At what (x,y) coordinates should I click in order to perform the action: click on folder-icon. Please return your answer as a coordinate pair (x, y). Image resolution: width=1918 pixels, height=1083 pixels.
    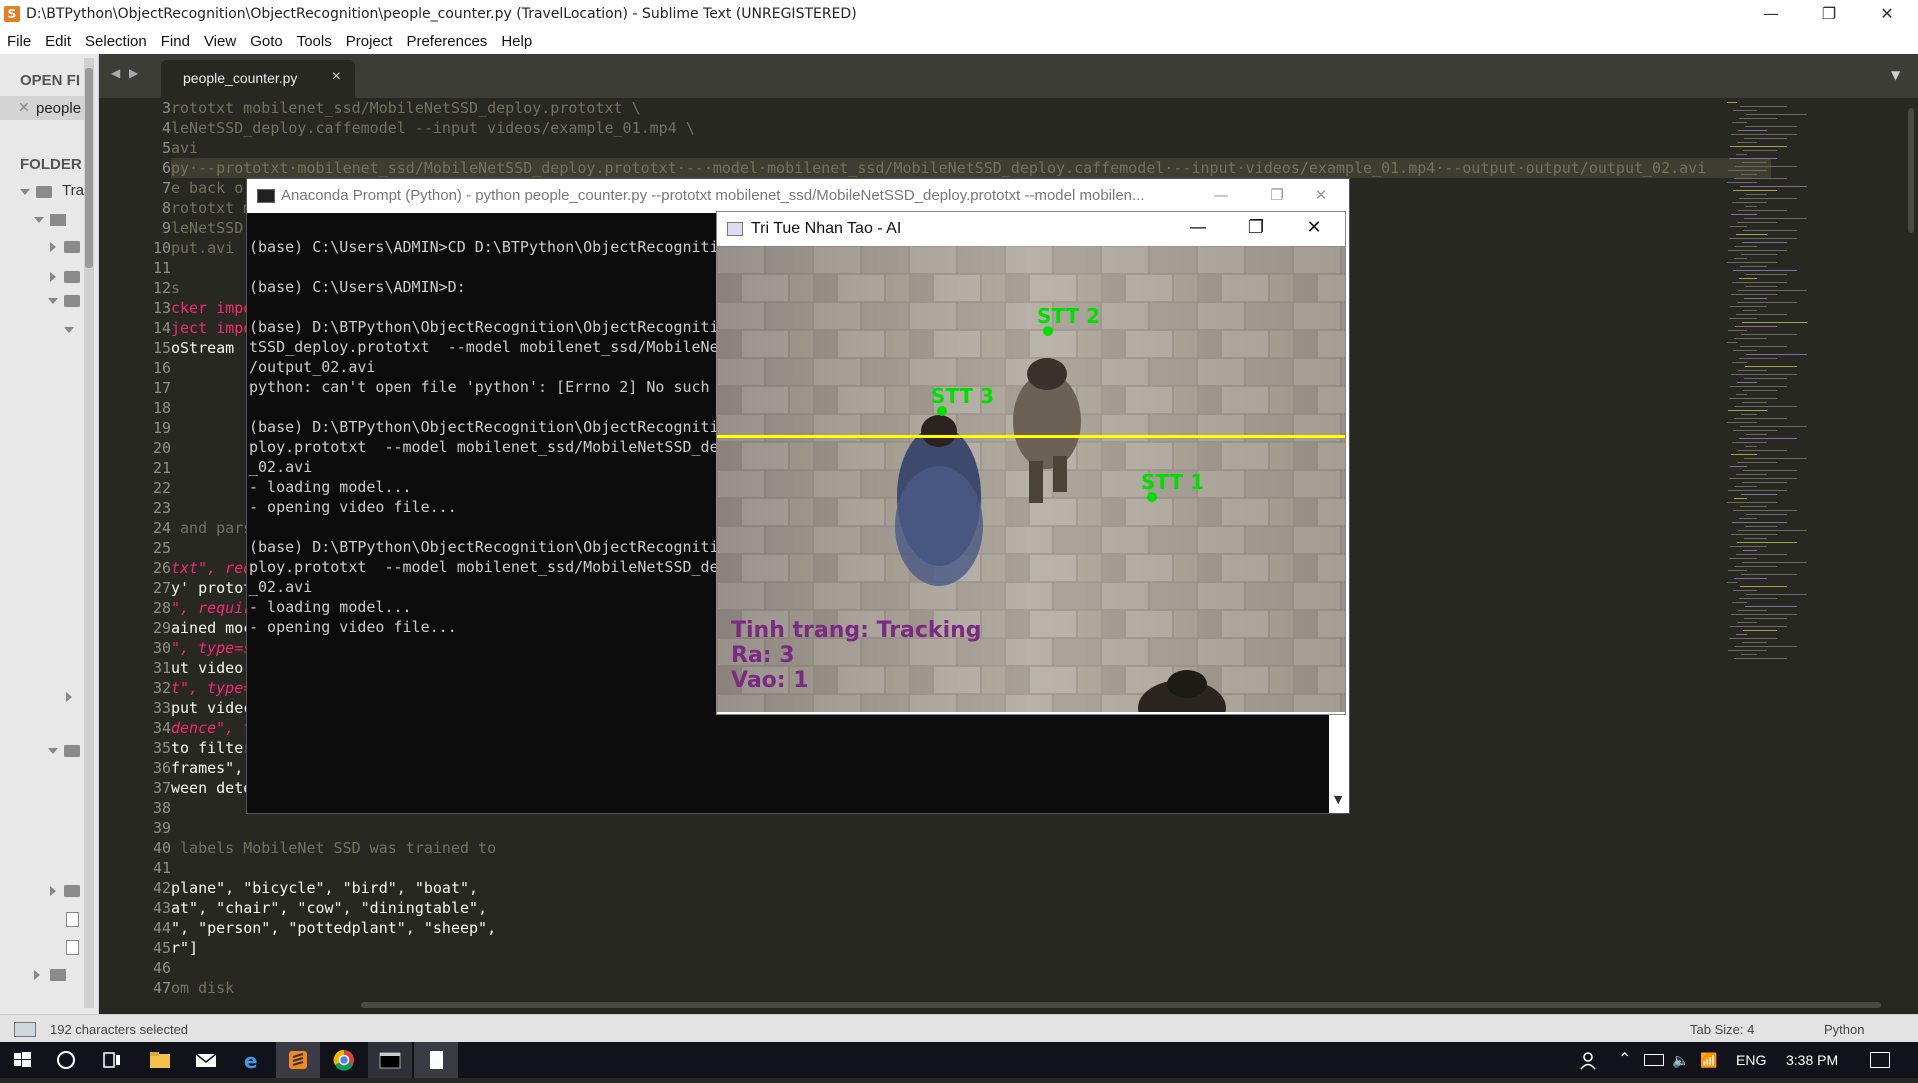
    Looking at the image, I should click on (44, 192).